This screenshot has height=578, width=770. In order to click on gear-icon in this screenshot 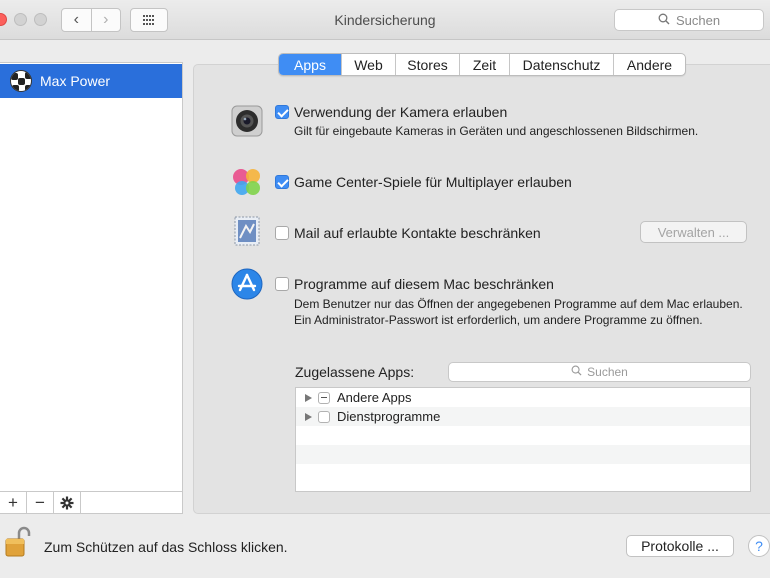, I will do `click(67, 502)`.